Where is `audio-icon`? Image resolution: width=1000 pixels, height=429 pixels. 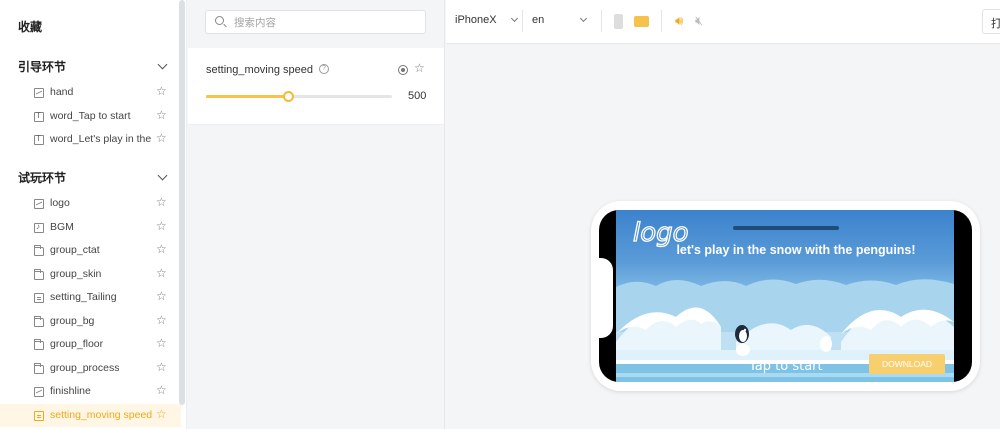
audio-icon is located at coordinates (39, 227).